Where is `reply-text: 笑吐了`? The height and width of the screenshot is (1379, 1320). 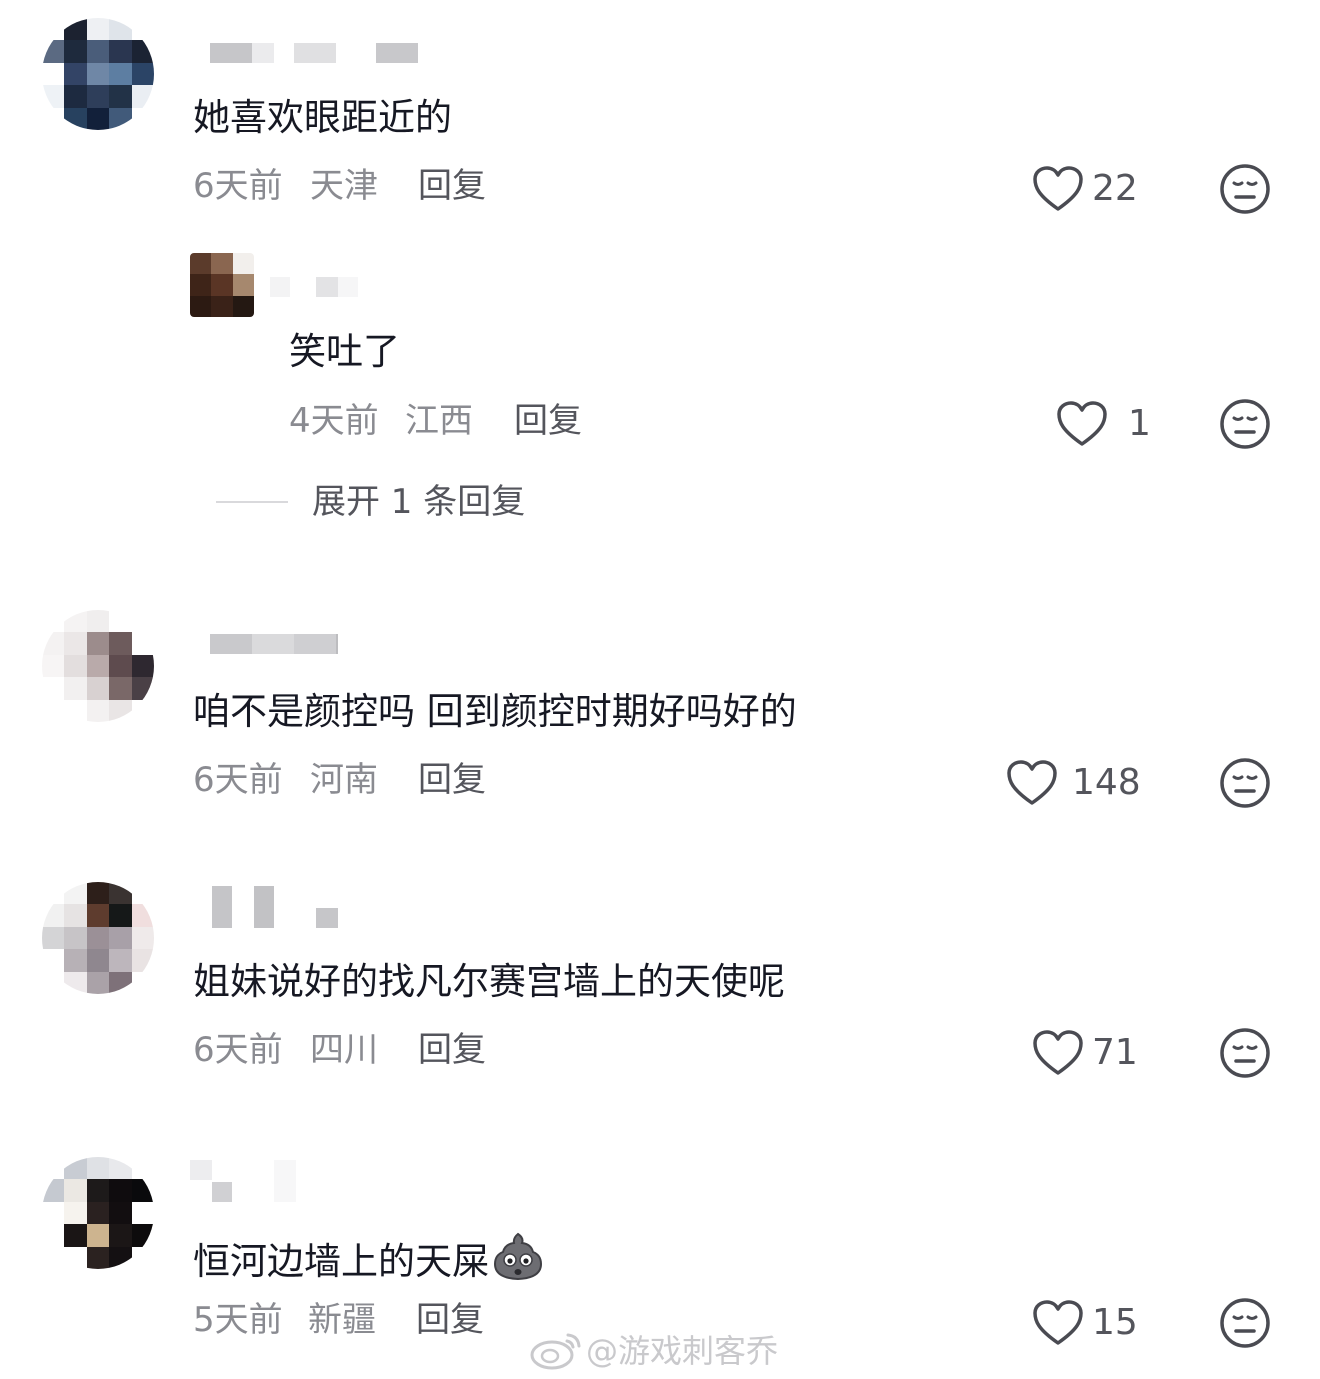
reply-text: 笑吐了 is located at coordinates (344, 351).